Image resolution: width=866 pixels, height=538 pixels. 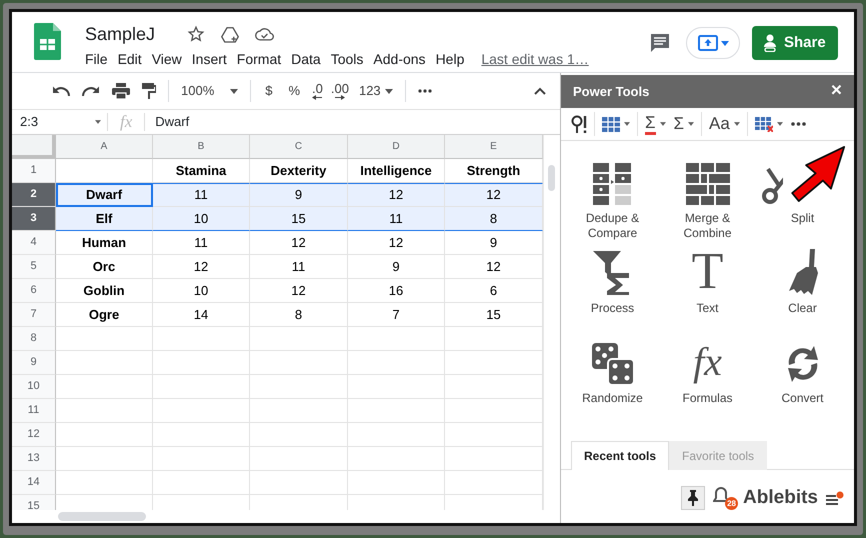 What do you see at coordinates (34, 171) in the screenshot?
I see `row-header: 1` at bounding box center [34, 171].